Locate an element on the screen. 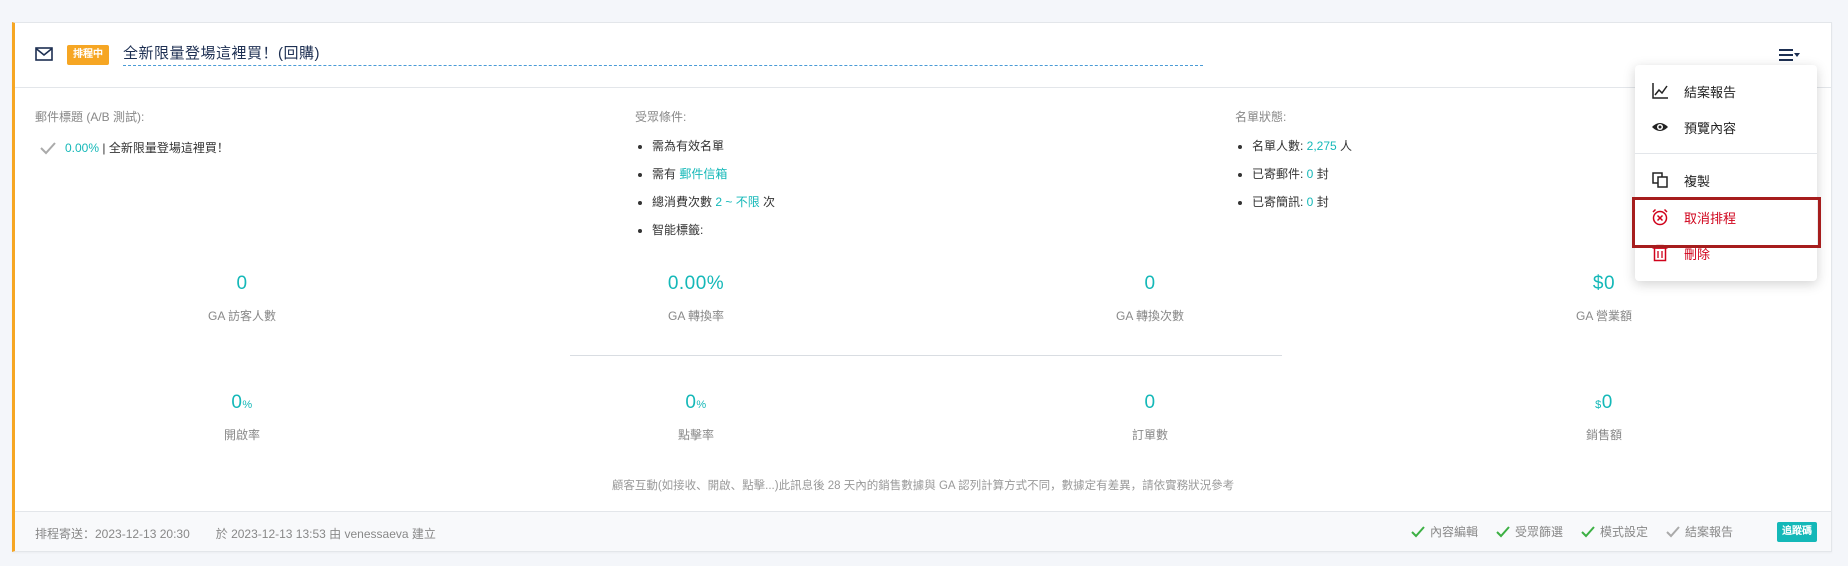 This screenshot has height=566, width=1848. audience-label: 受眾條件: is located at coordinates (661, 117).